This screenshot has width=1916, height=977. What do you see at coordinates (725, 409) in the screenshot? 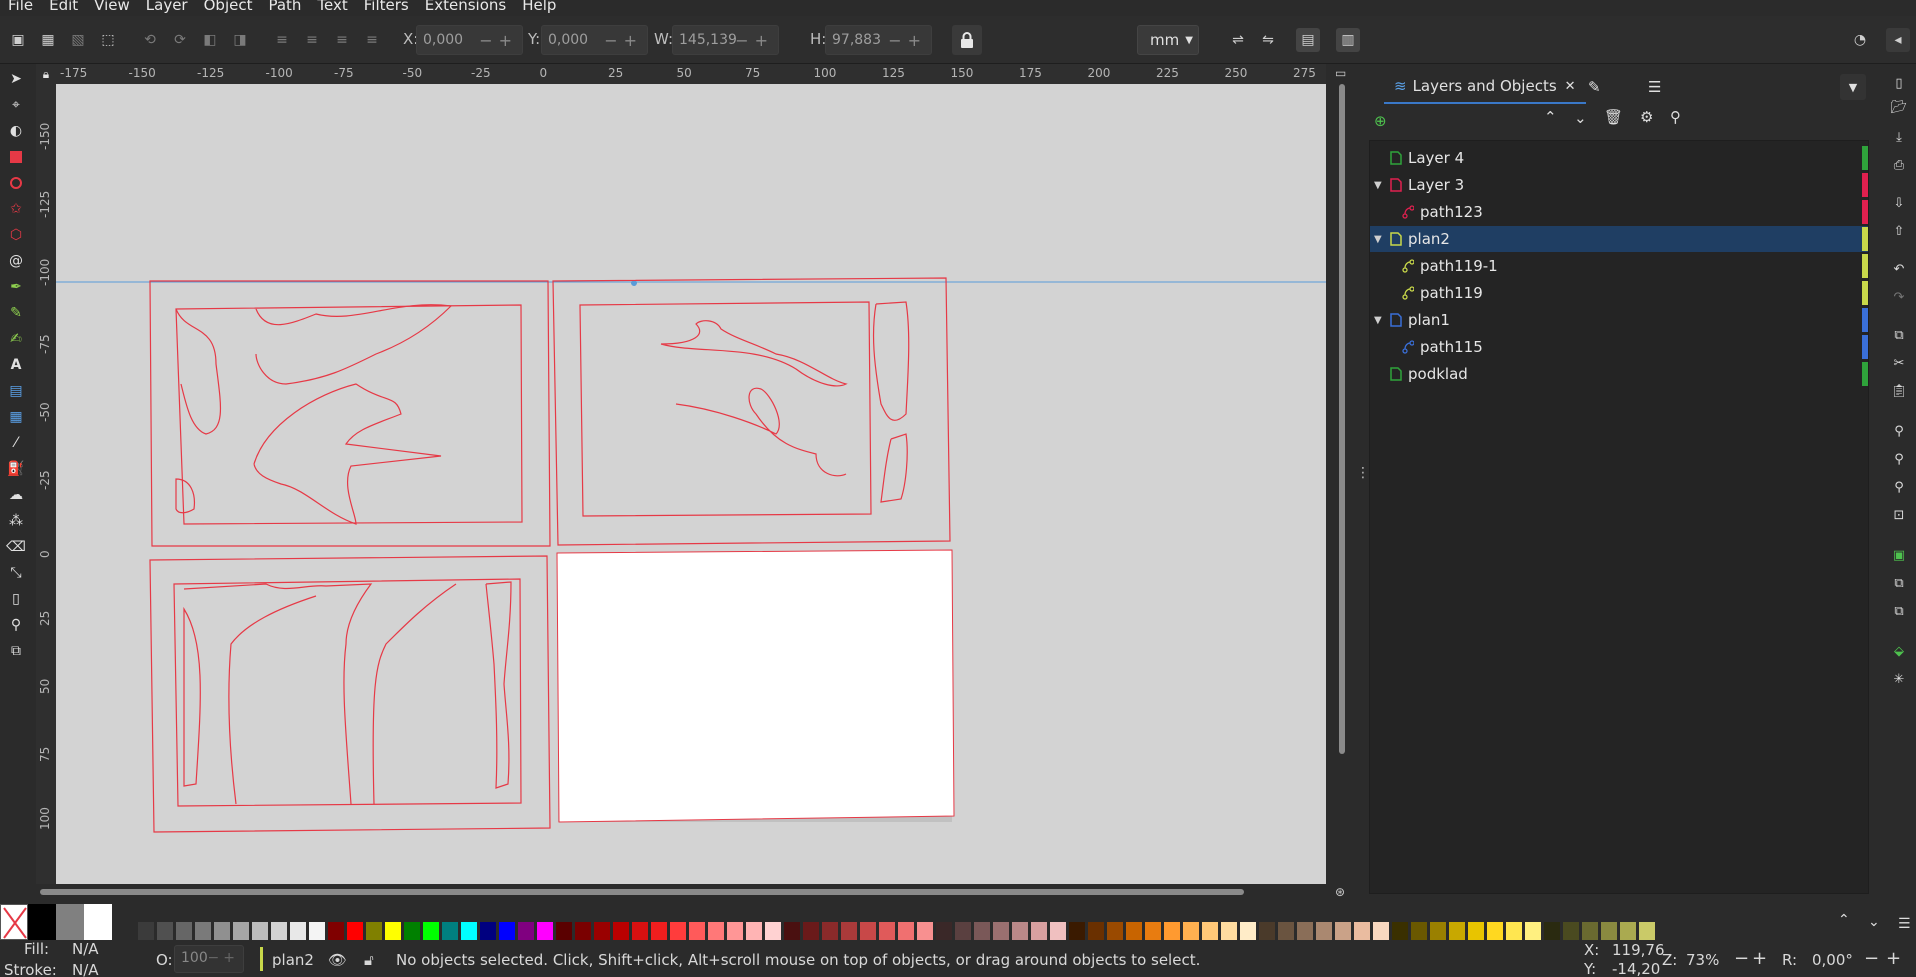
I see `panel-2-inner` at bounding box center [725, 409].